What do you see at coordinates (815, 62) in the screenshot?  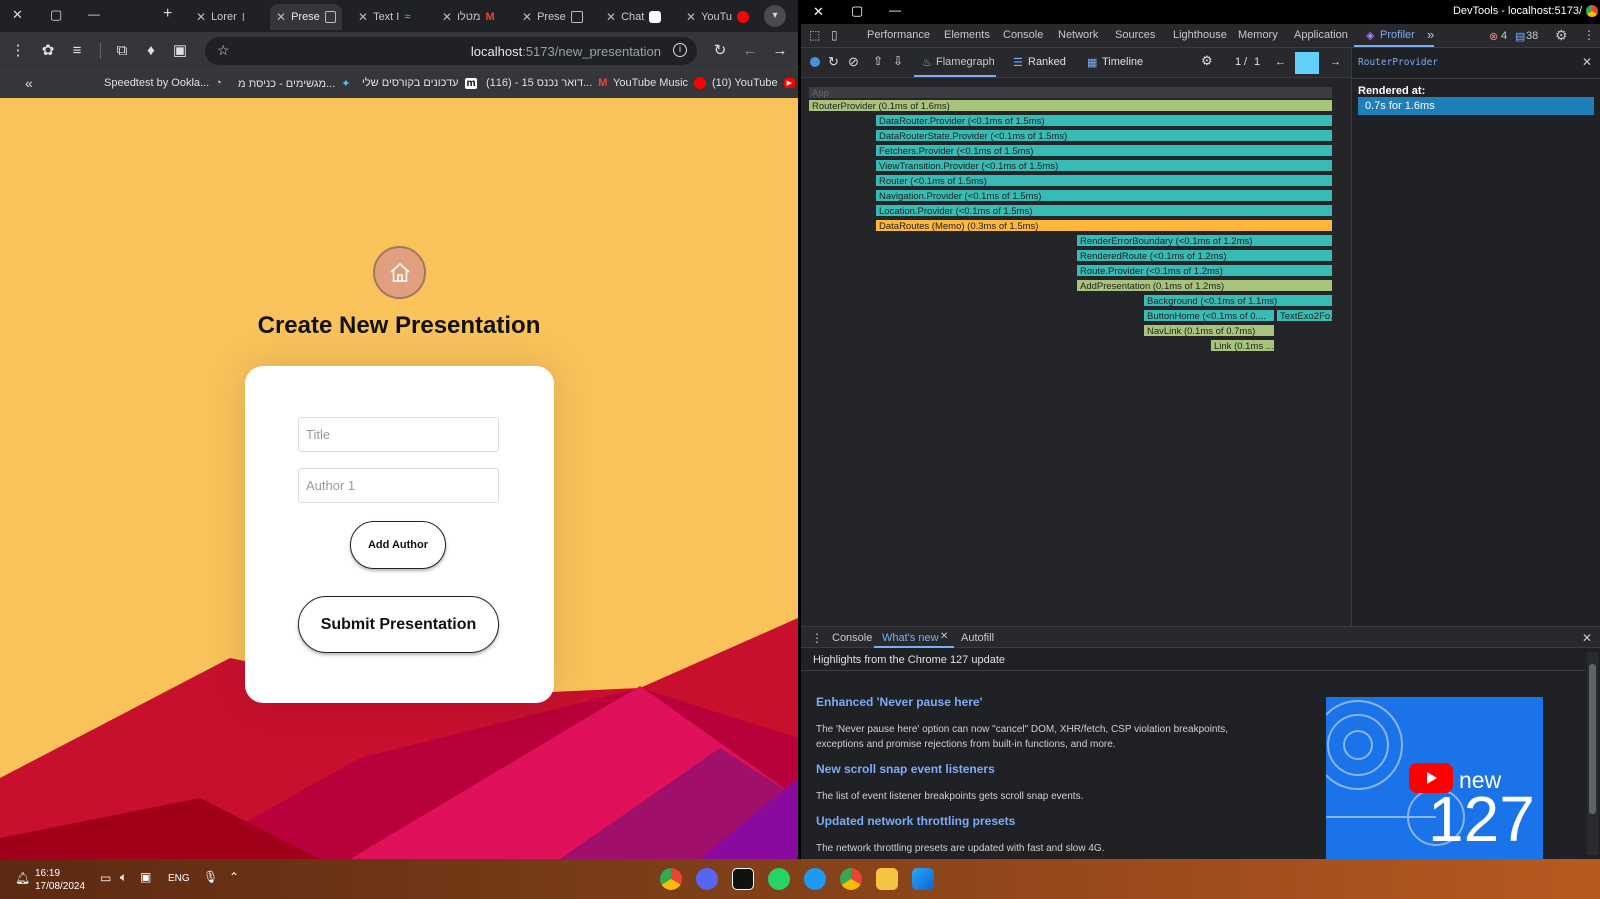 I see `record-icon` at bounding box center [815, 62].